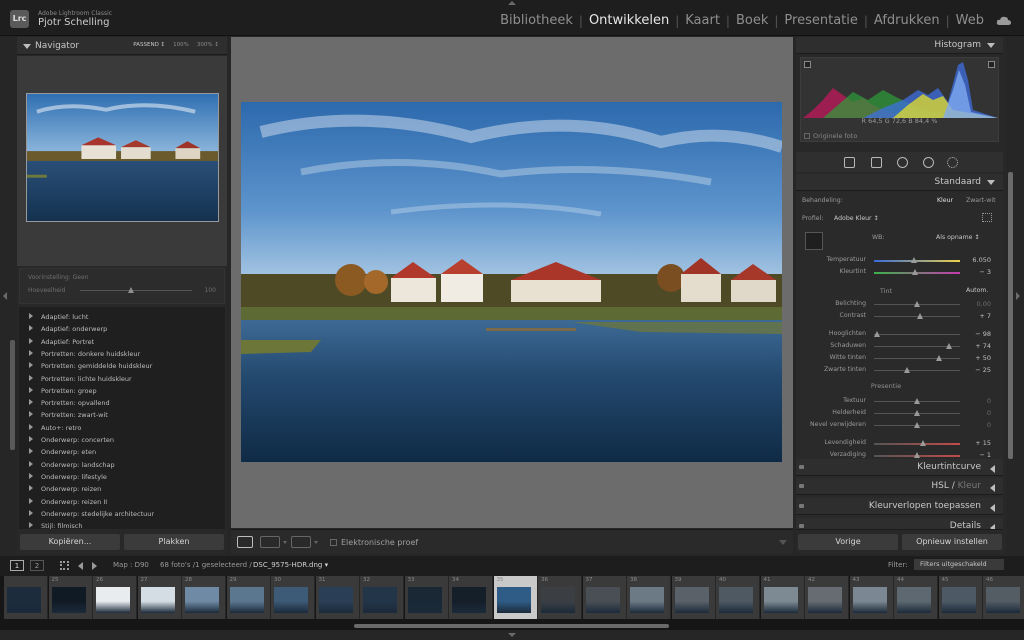  I want to click on hsl-header: HSL / Kleur, so click(899, 486).